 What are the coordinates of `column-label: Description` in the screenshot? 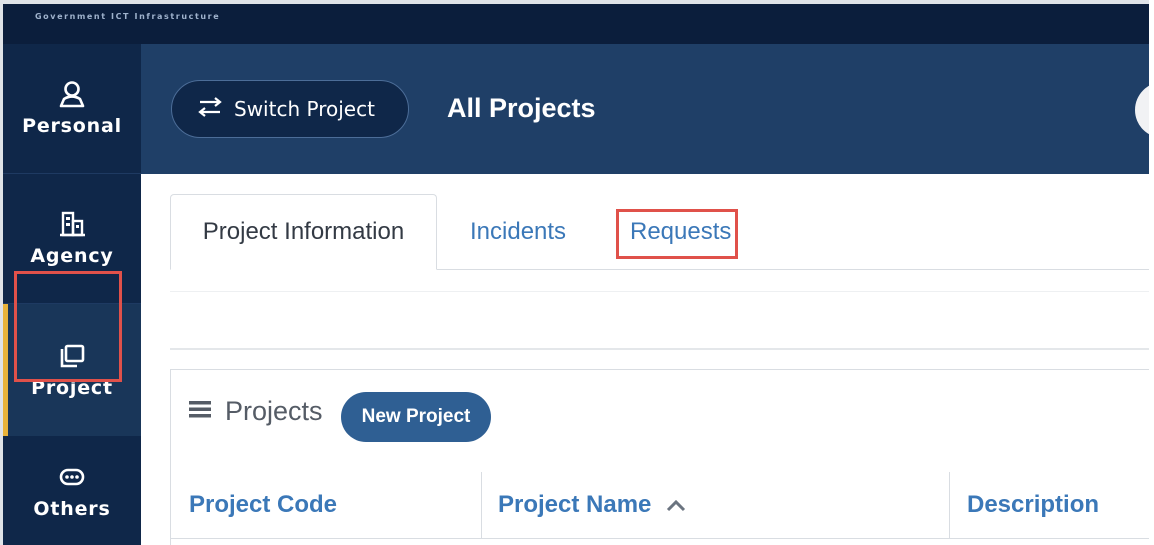 It's located at (1033, 504).